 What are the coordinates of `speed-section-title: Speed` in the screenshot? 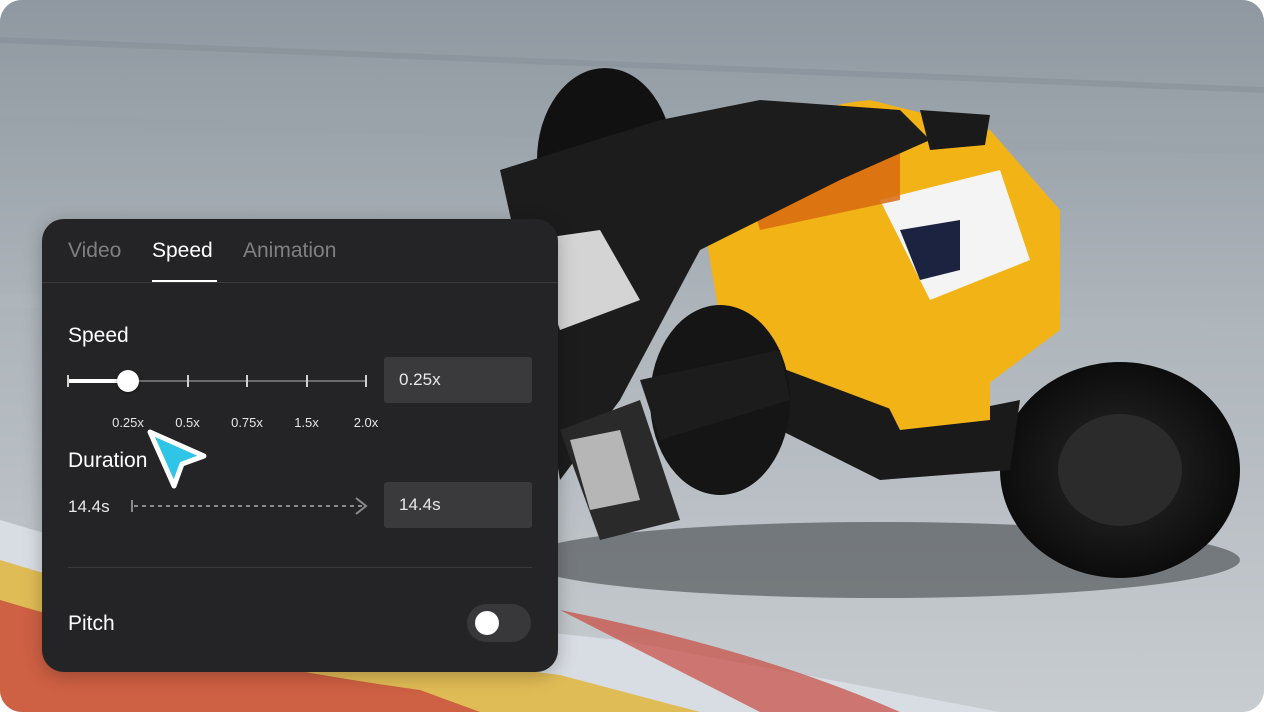 It's located at (98, 335).